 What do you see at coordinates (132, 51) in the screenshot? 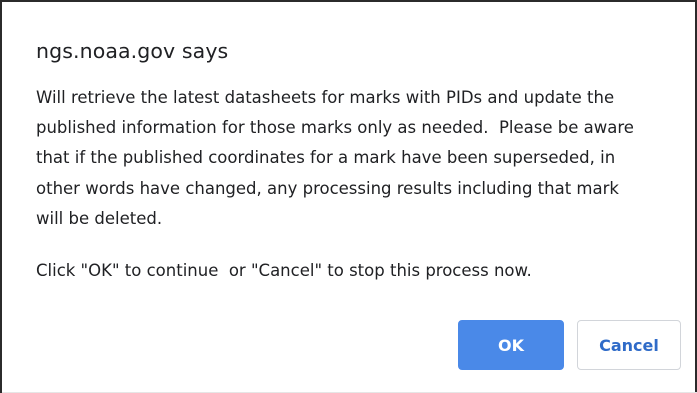
I see `dialog-title: ngs.noaa.gov says` at bounding box center [132, 51].